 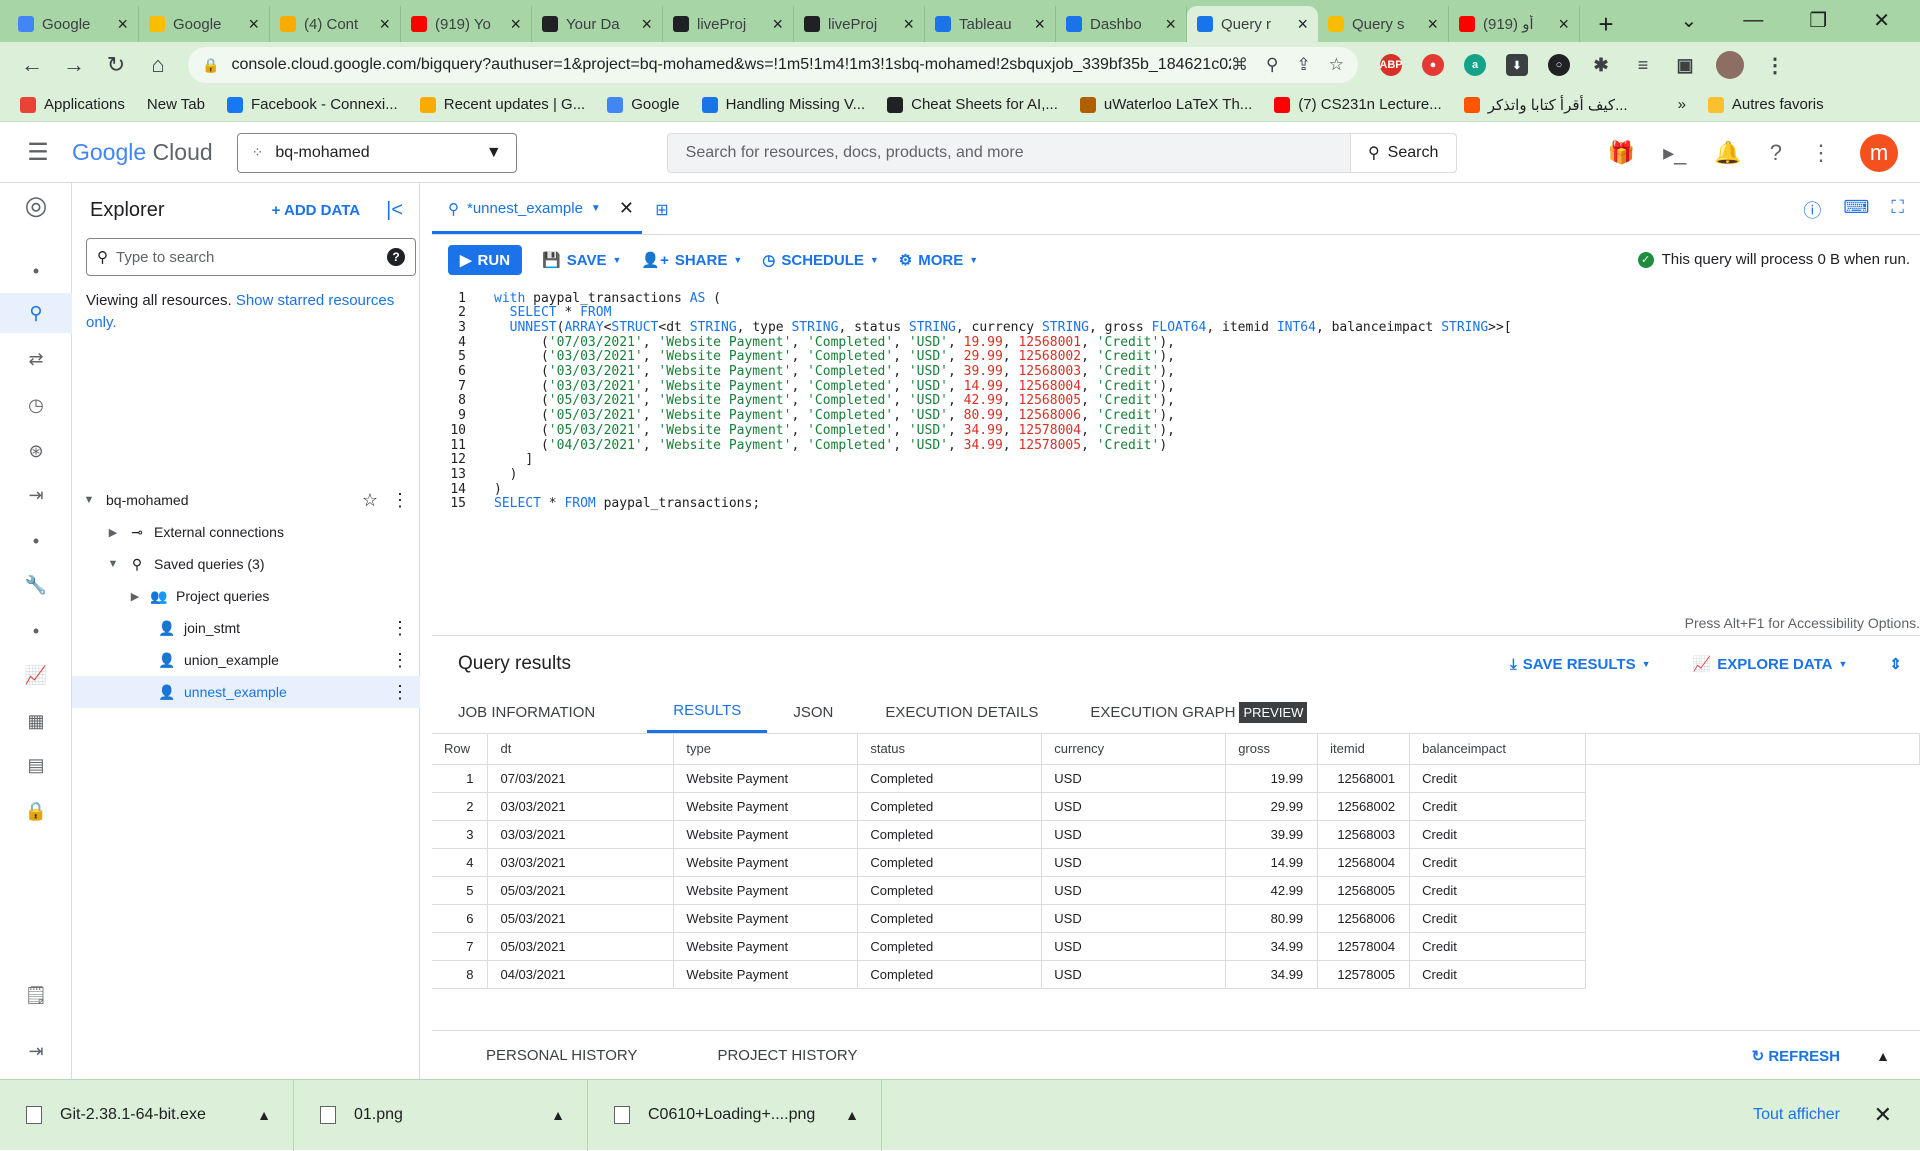 I want to click on tree-query-unnest-example: 👤 unnest_example ⋮, so click(x=246, y=692).